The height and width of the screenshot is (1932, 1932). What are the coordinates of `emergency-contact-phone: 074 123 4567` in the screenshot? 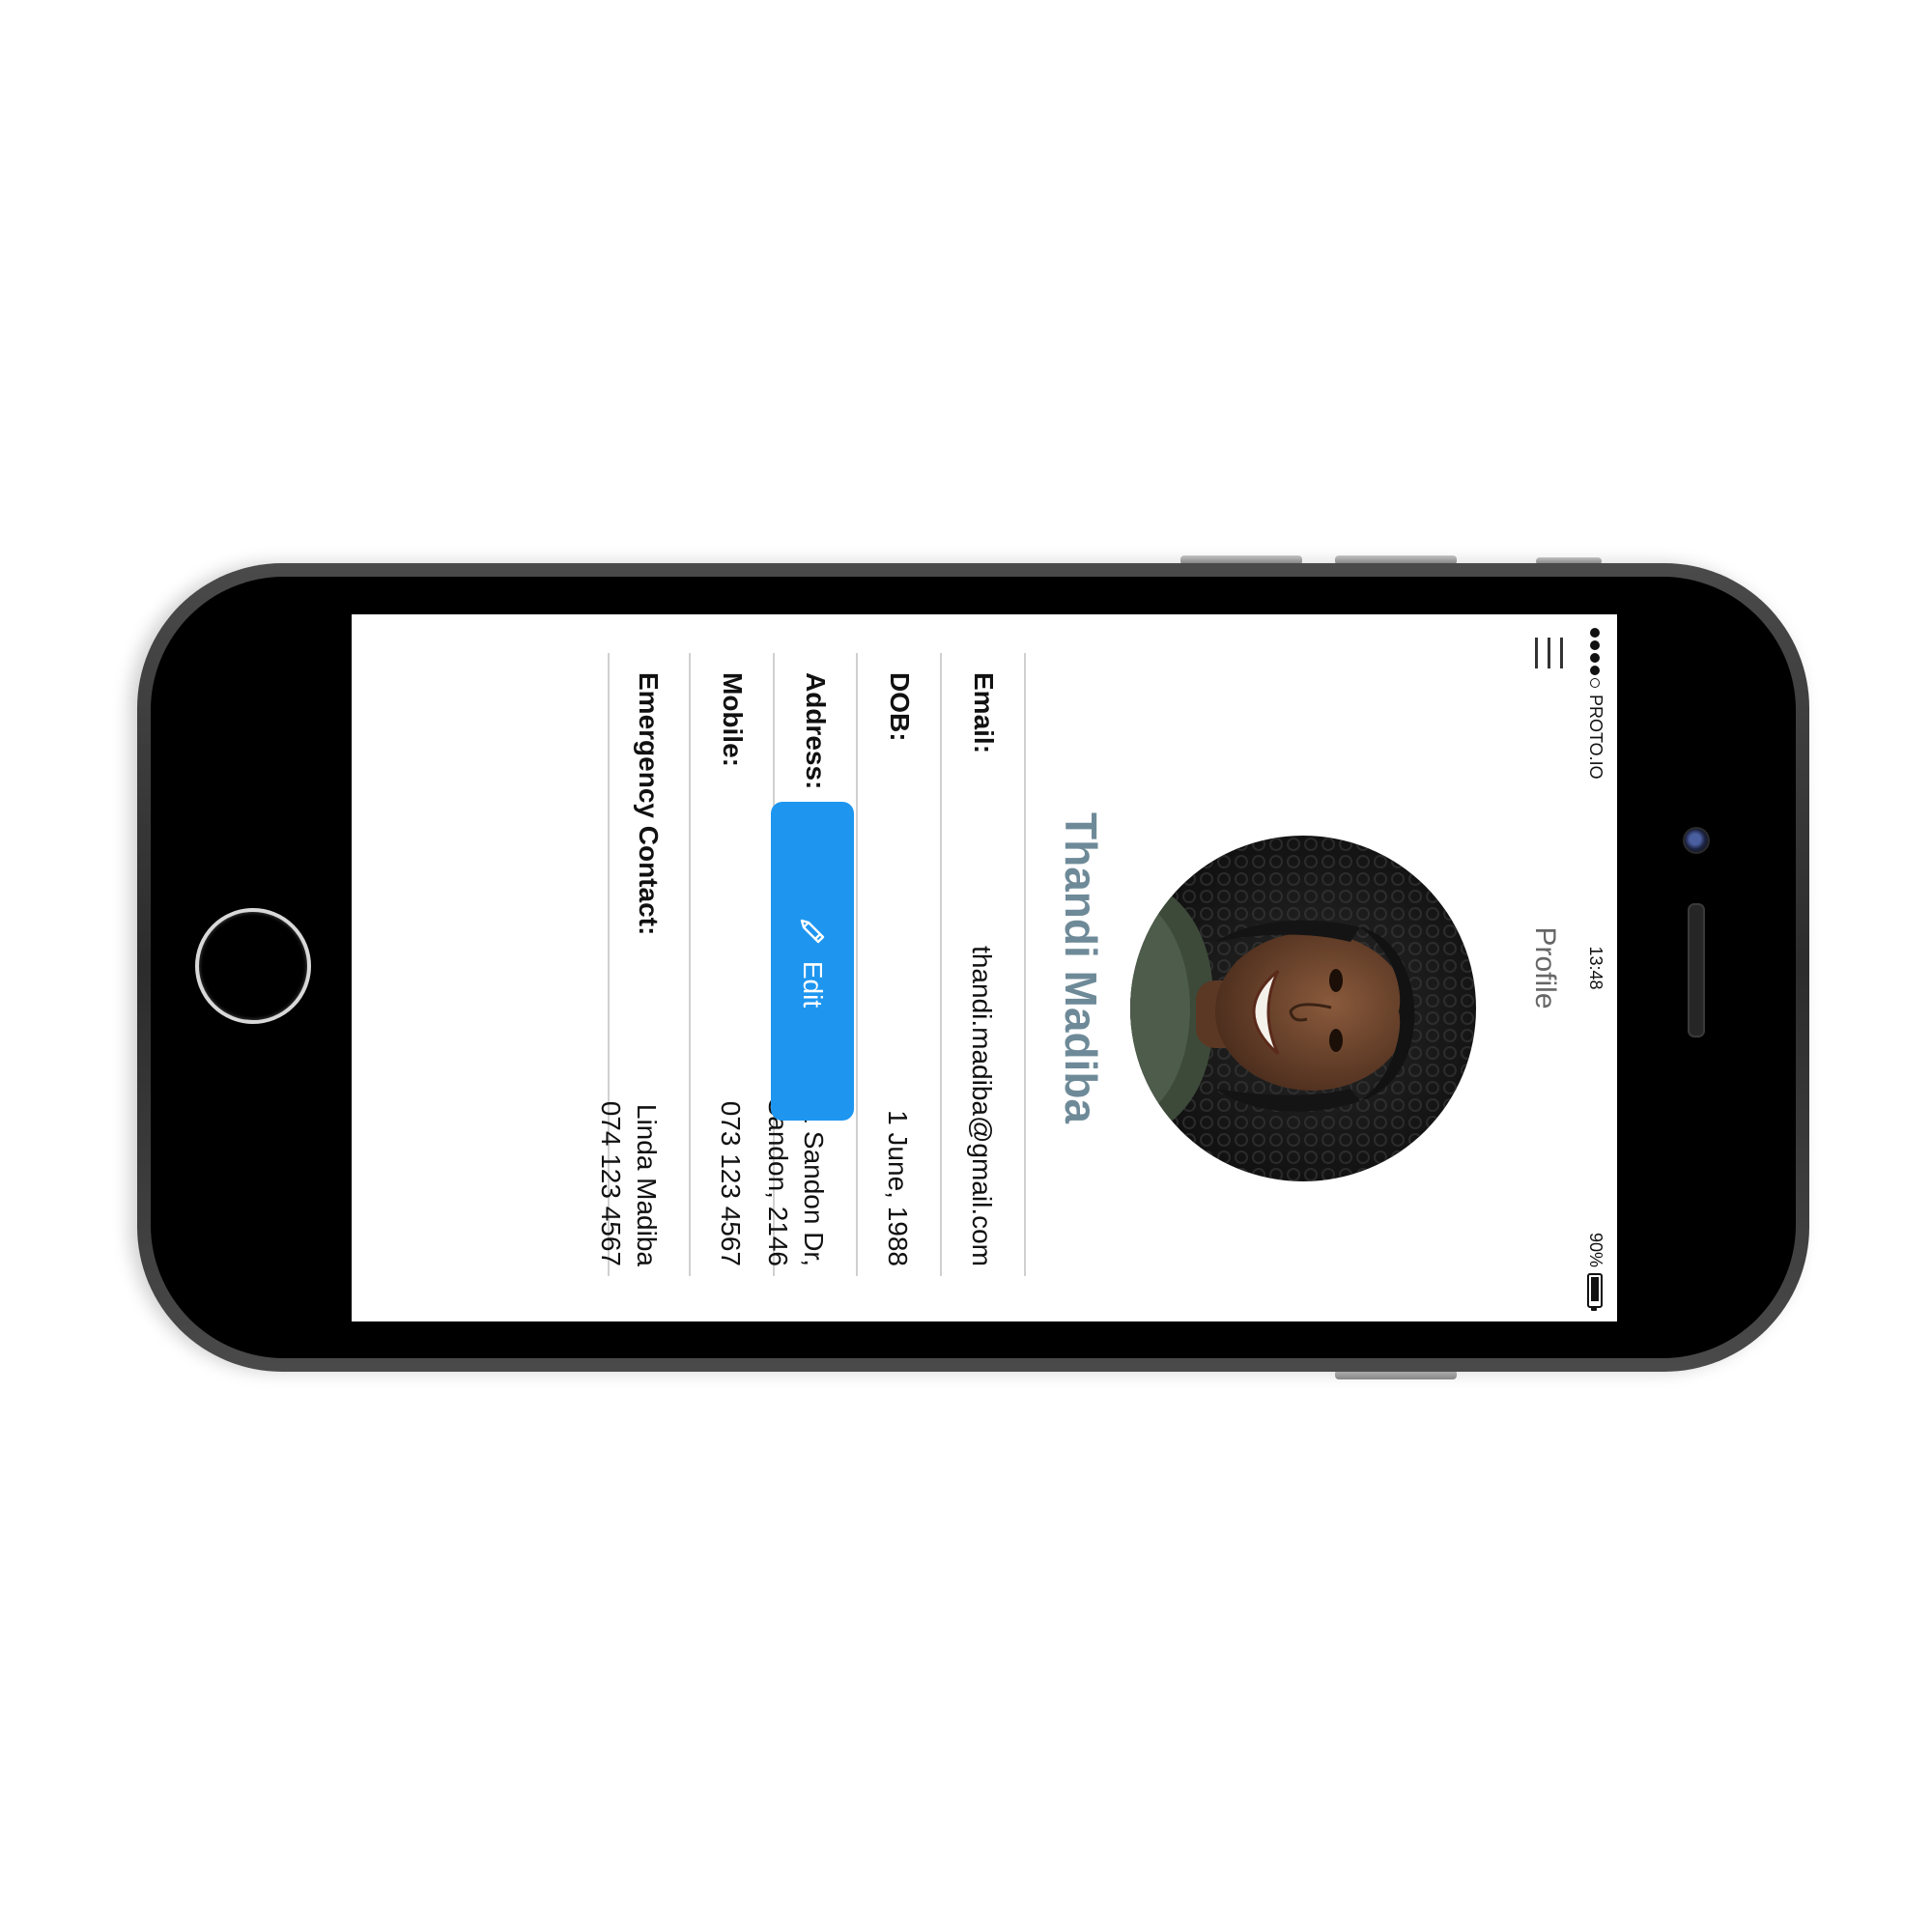 It's located at (611, 1183).